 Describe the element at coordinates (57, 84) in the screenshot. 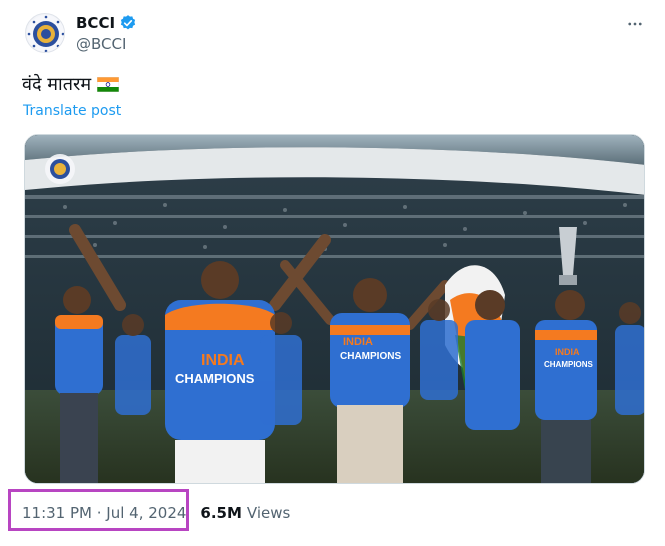

I see `post-text-content: वंदे मातरम` at that location.